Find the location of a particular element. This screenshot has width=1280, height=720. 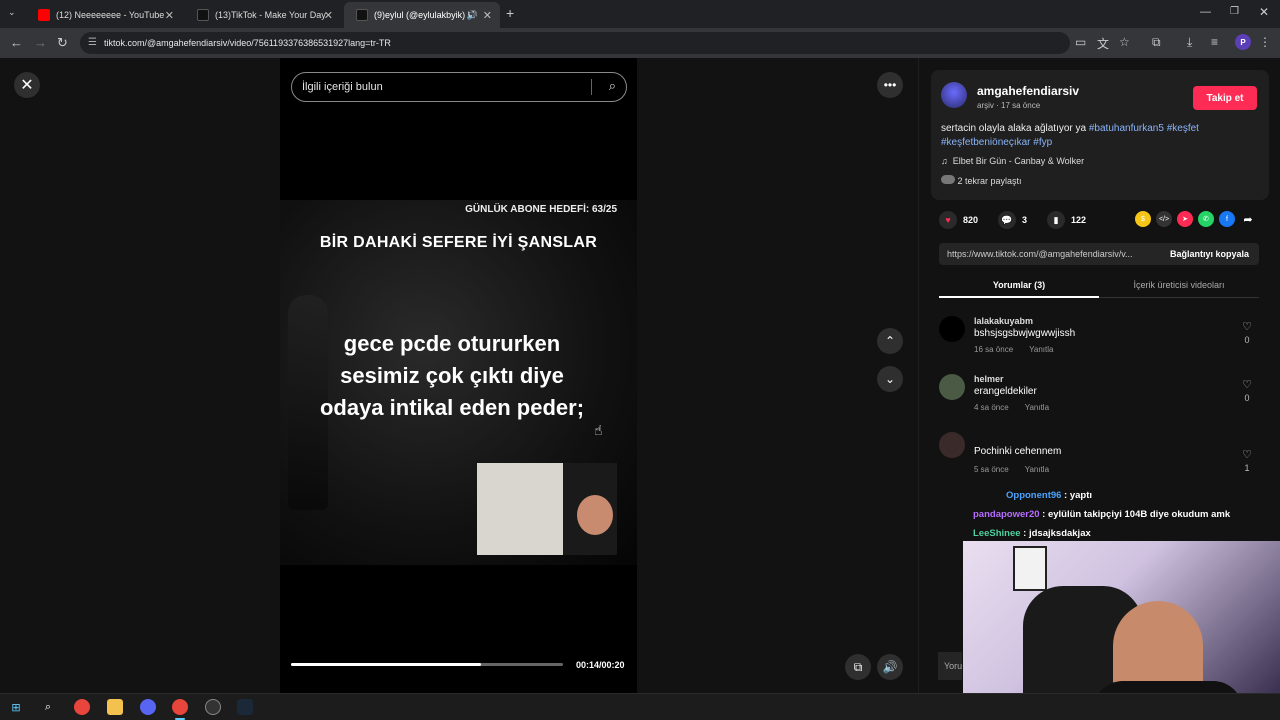

bookmark-star-icon: ☆ is located at coordinates (1124, 42).